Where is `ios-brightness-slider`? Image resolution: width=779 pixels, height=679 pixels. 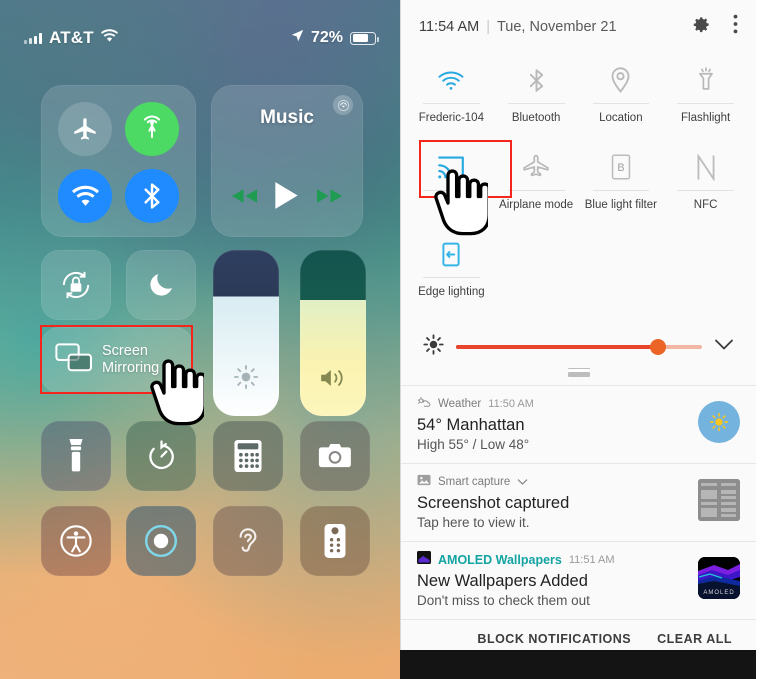 ios-brightness-slider is located at coordinates (246, 333).